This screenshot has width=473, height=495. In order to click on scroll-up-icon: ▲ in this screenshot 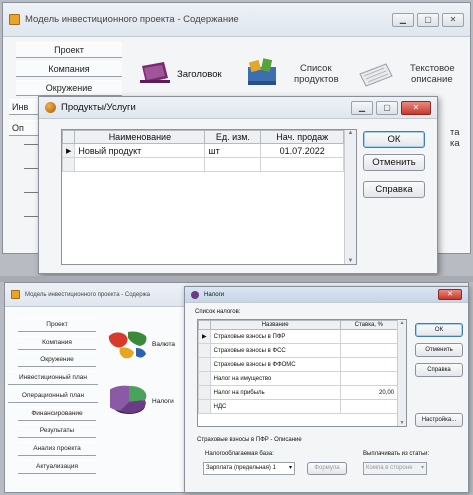, I will do `click(350, 133)`.